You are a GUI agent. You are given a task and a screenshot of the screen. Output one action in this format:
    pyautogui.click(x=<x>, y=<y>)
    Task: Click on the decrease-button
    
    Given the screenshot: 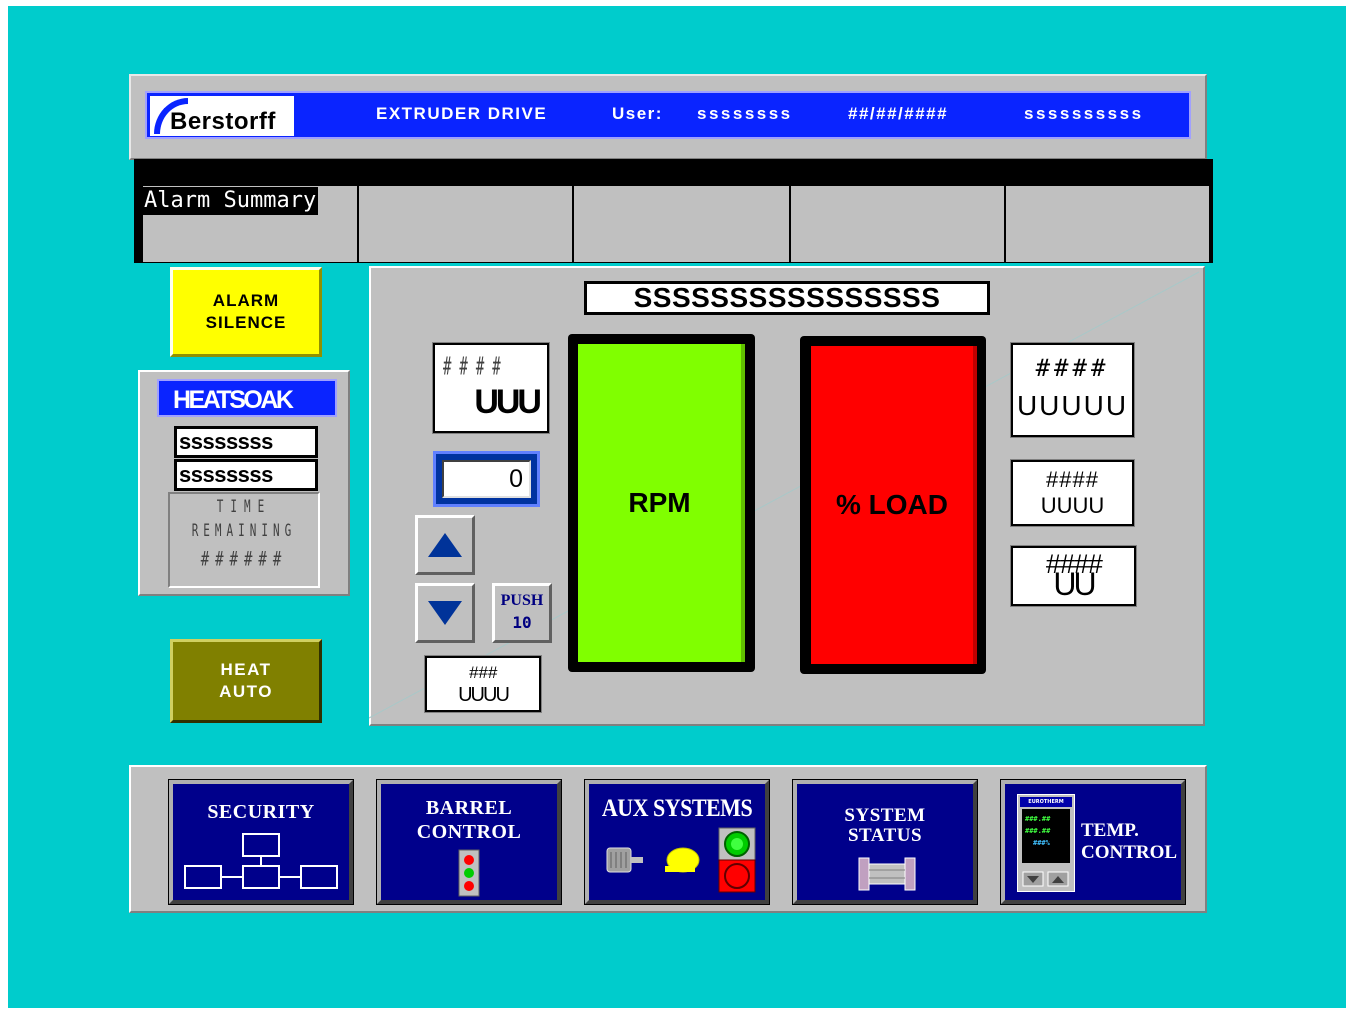 What is the action you would take?
    pyautogui.click(x=445, y=613)
    